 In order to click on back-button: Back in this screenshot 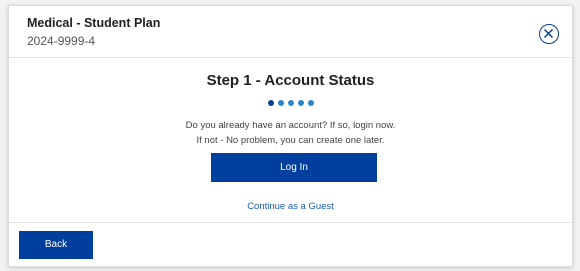, I will do `click(56, 245)`.